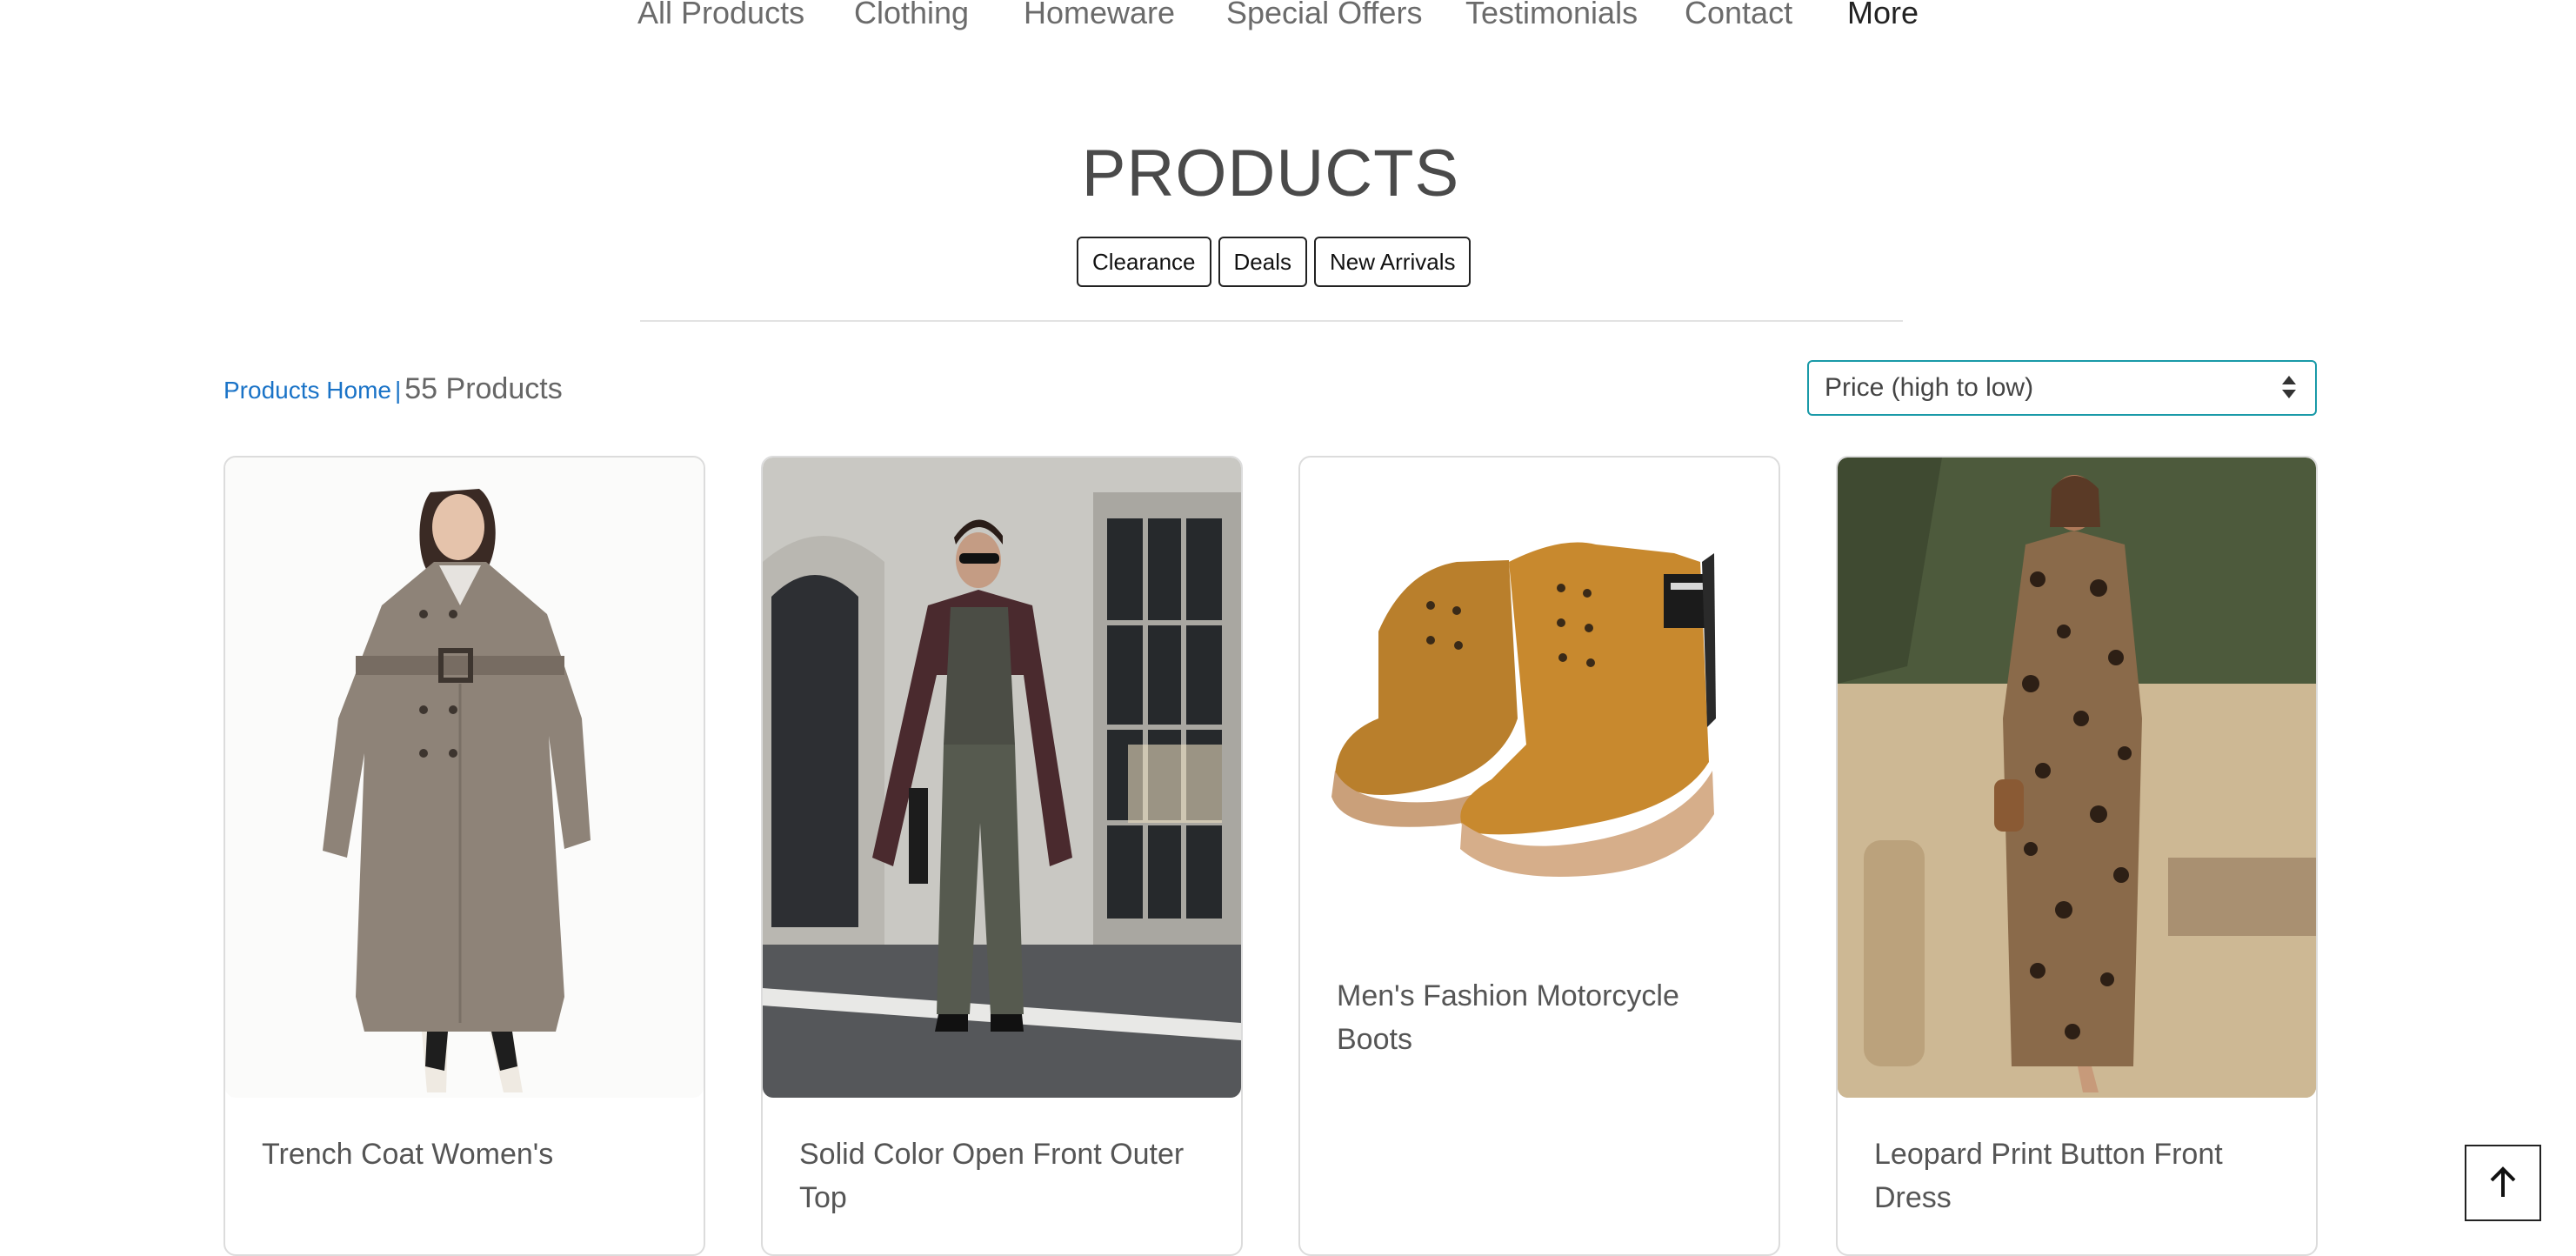  Describe the element at coordinates (1144, 262) in the screenshot. I see `clearance-button: Clearance` at that location.